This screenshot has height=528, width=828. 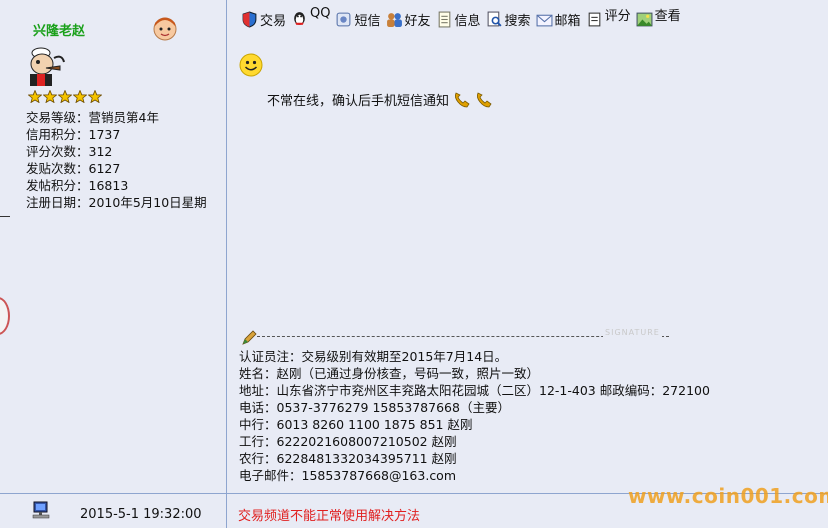 What do you see at coordinates (108, 185) in the screenshot?
I see `info-value: 16813` at bounding box center [108, 185].